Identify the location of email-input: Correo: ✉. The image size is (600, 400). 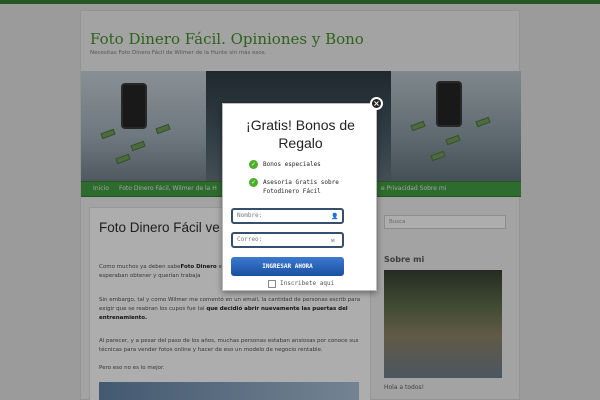
(287, 240).